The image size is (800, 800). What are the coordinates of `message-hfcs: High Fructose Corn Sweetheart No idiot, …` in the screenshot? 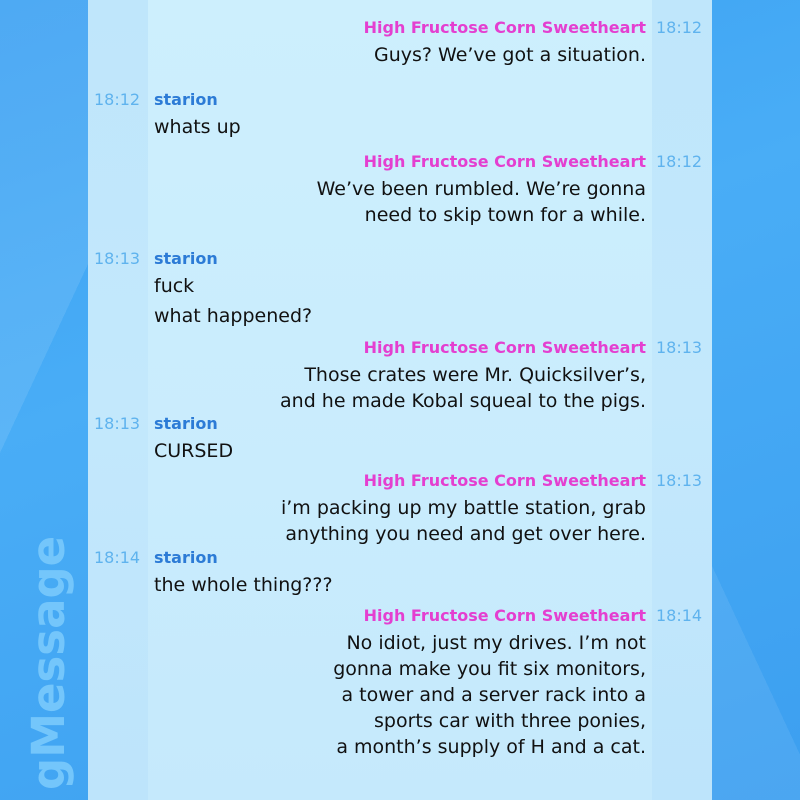 It's located at (398, 683).